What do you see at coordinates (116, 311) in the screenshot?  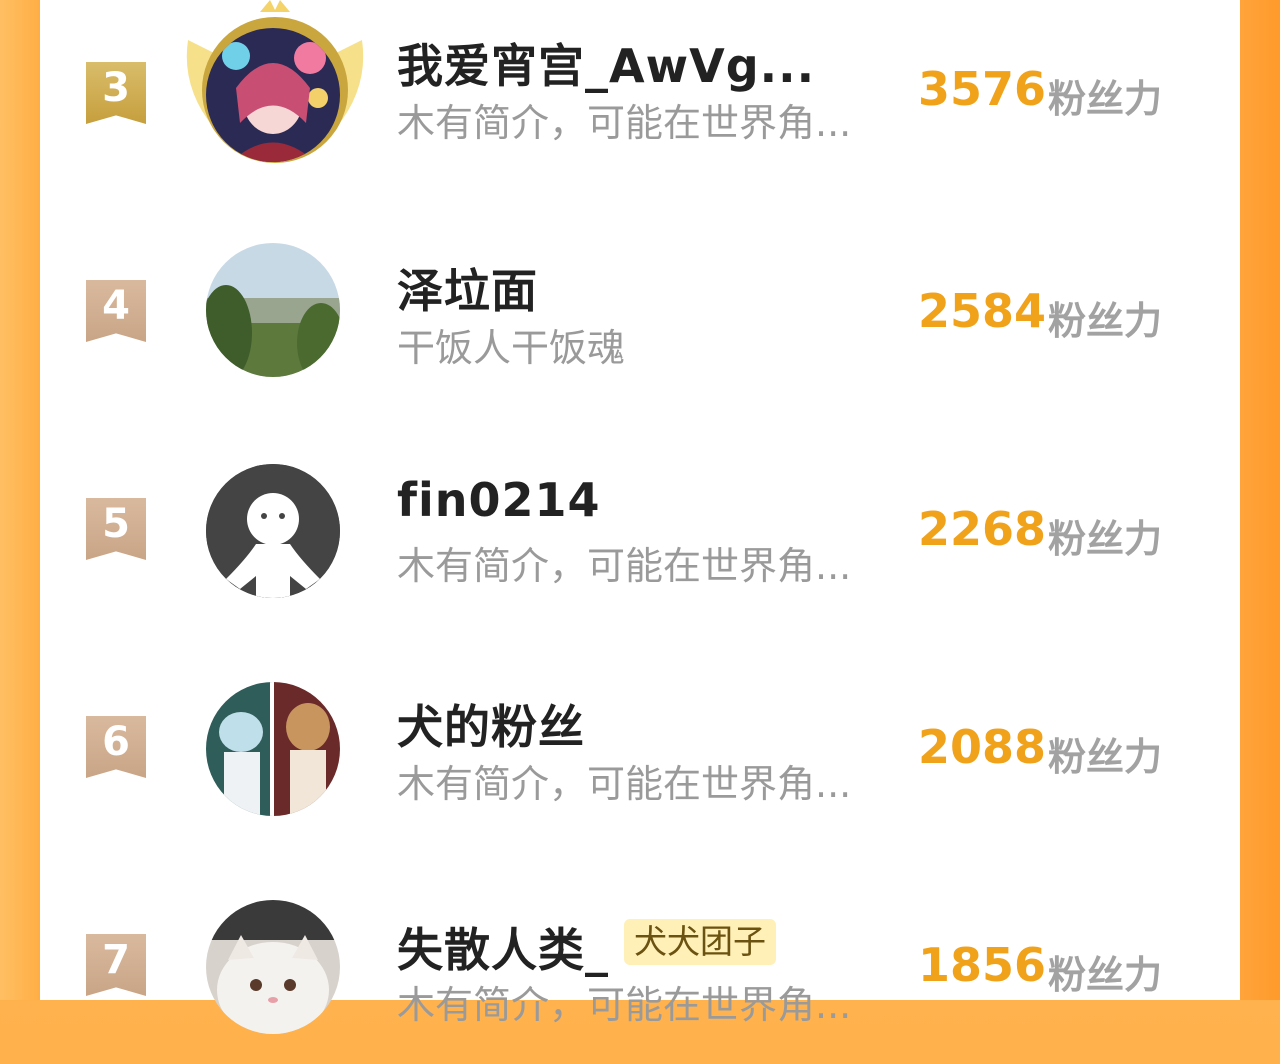 I see `rank-badge: 4` at bounding box center [116, 311].